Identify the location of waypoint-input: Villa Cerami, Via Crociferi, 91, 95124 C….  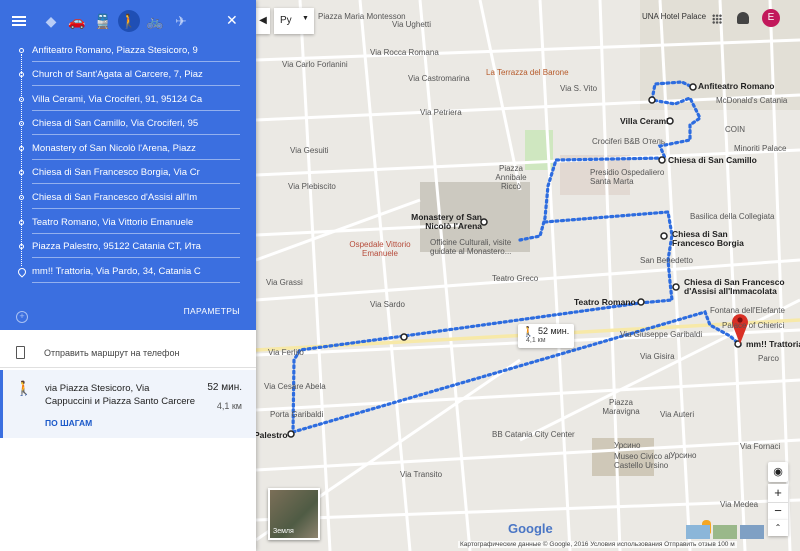
(136, 100).